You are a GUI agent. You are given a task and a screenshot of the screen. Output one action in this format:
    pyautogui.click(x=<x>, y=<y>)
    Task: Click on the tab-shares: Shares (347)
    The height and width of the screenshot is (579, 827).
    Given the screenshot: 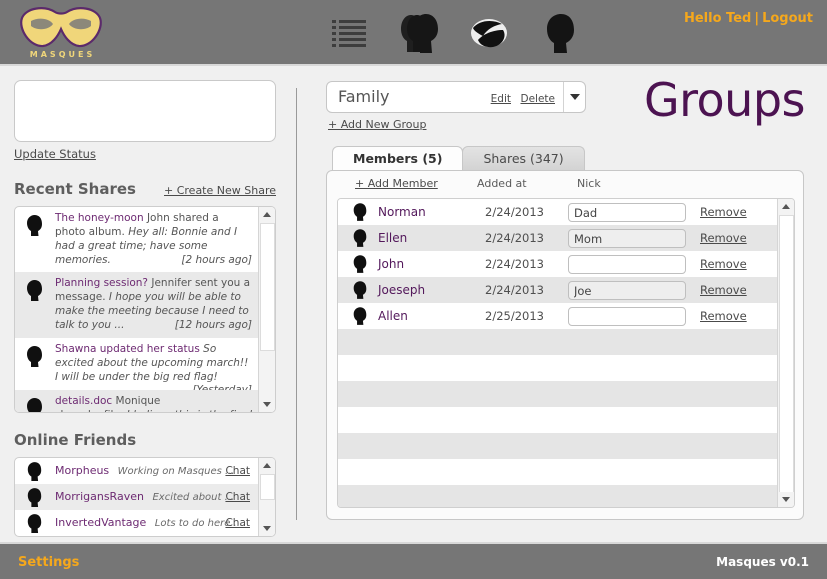 What is the action you would take?
    pyautogui.click(x=523, y=158)
    